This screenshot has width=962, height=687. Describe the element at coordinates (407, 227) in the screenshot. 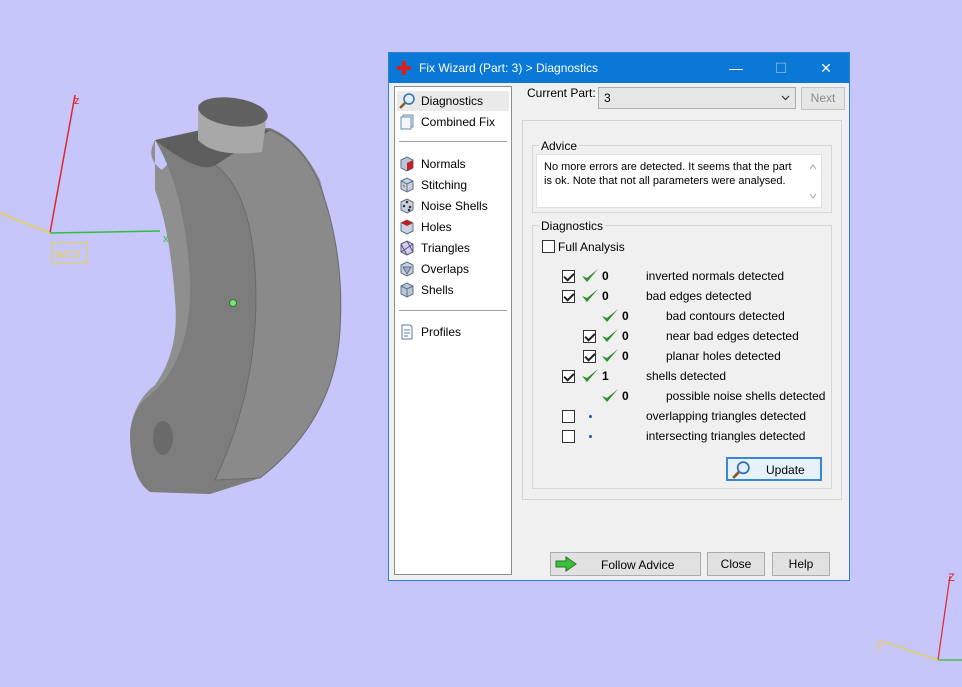

I see `holes-cube-icon` at that location.